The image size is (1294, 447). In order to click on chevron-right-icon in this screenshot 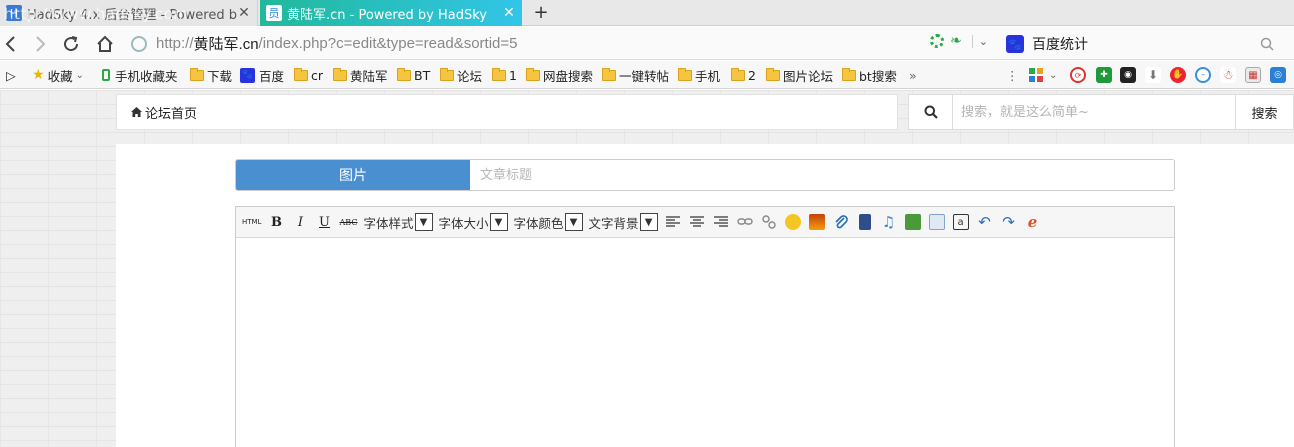, I will do `click(41, 44)`.